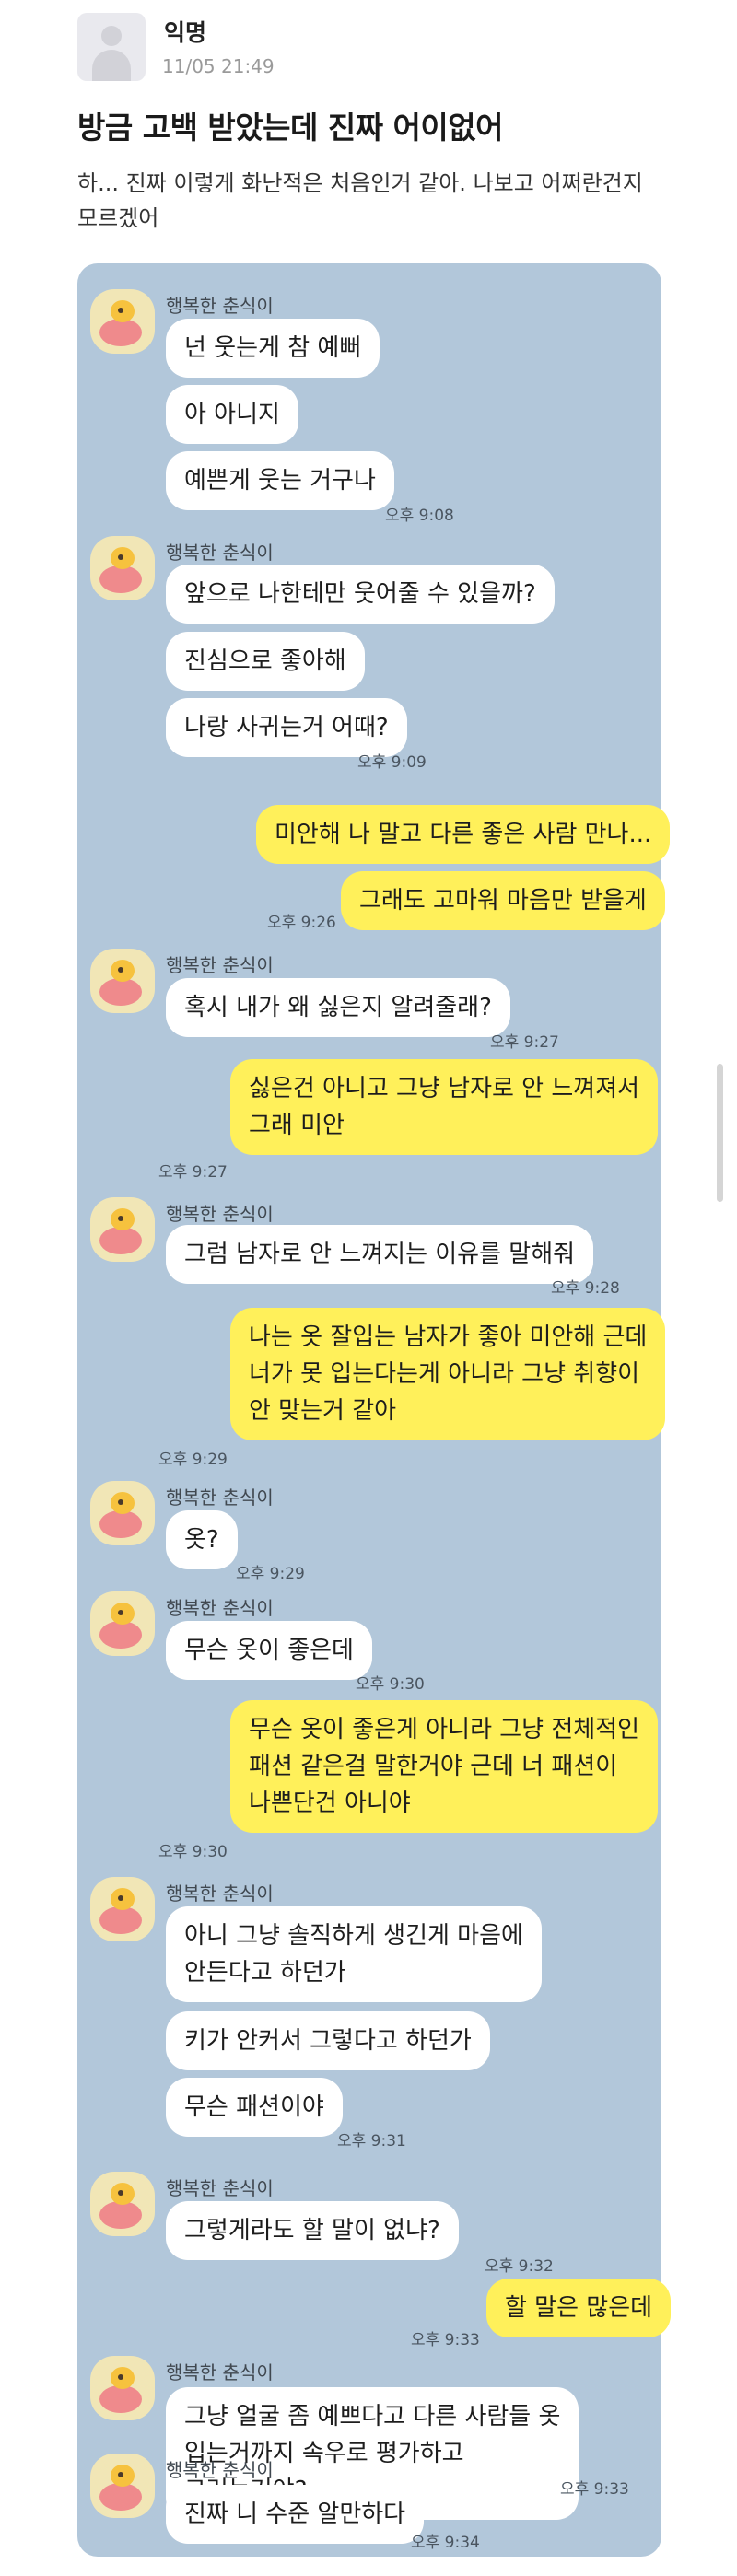 Image resolution: width=737 pixels, height=2576 pixels. What do you see at coordinates (338, 1007) in the screenshot?
I see `chat-message: 혹시 내가 왜 싫은지 알려줄래?` at bounding box center [338, 1007].